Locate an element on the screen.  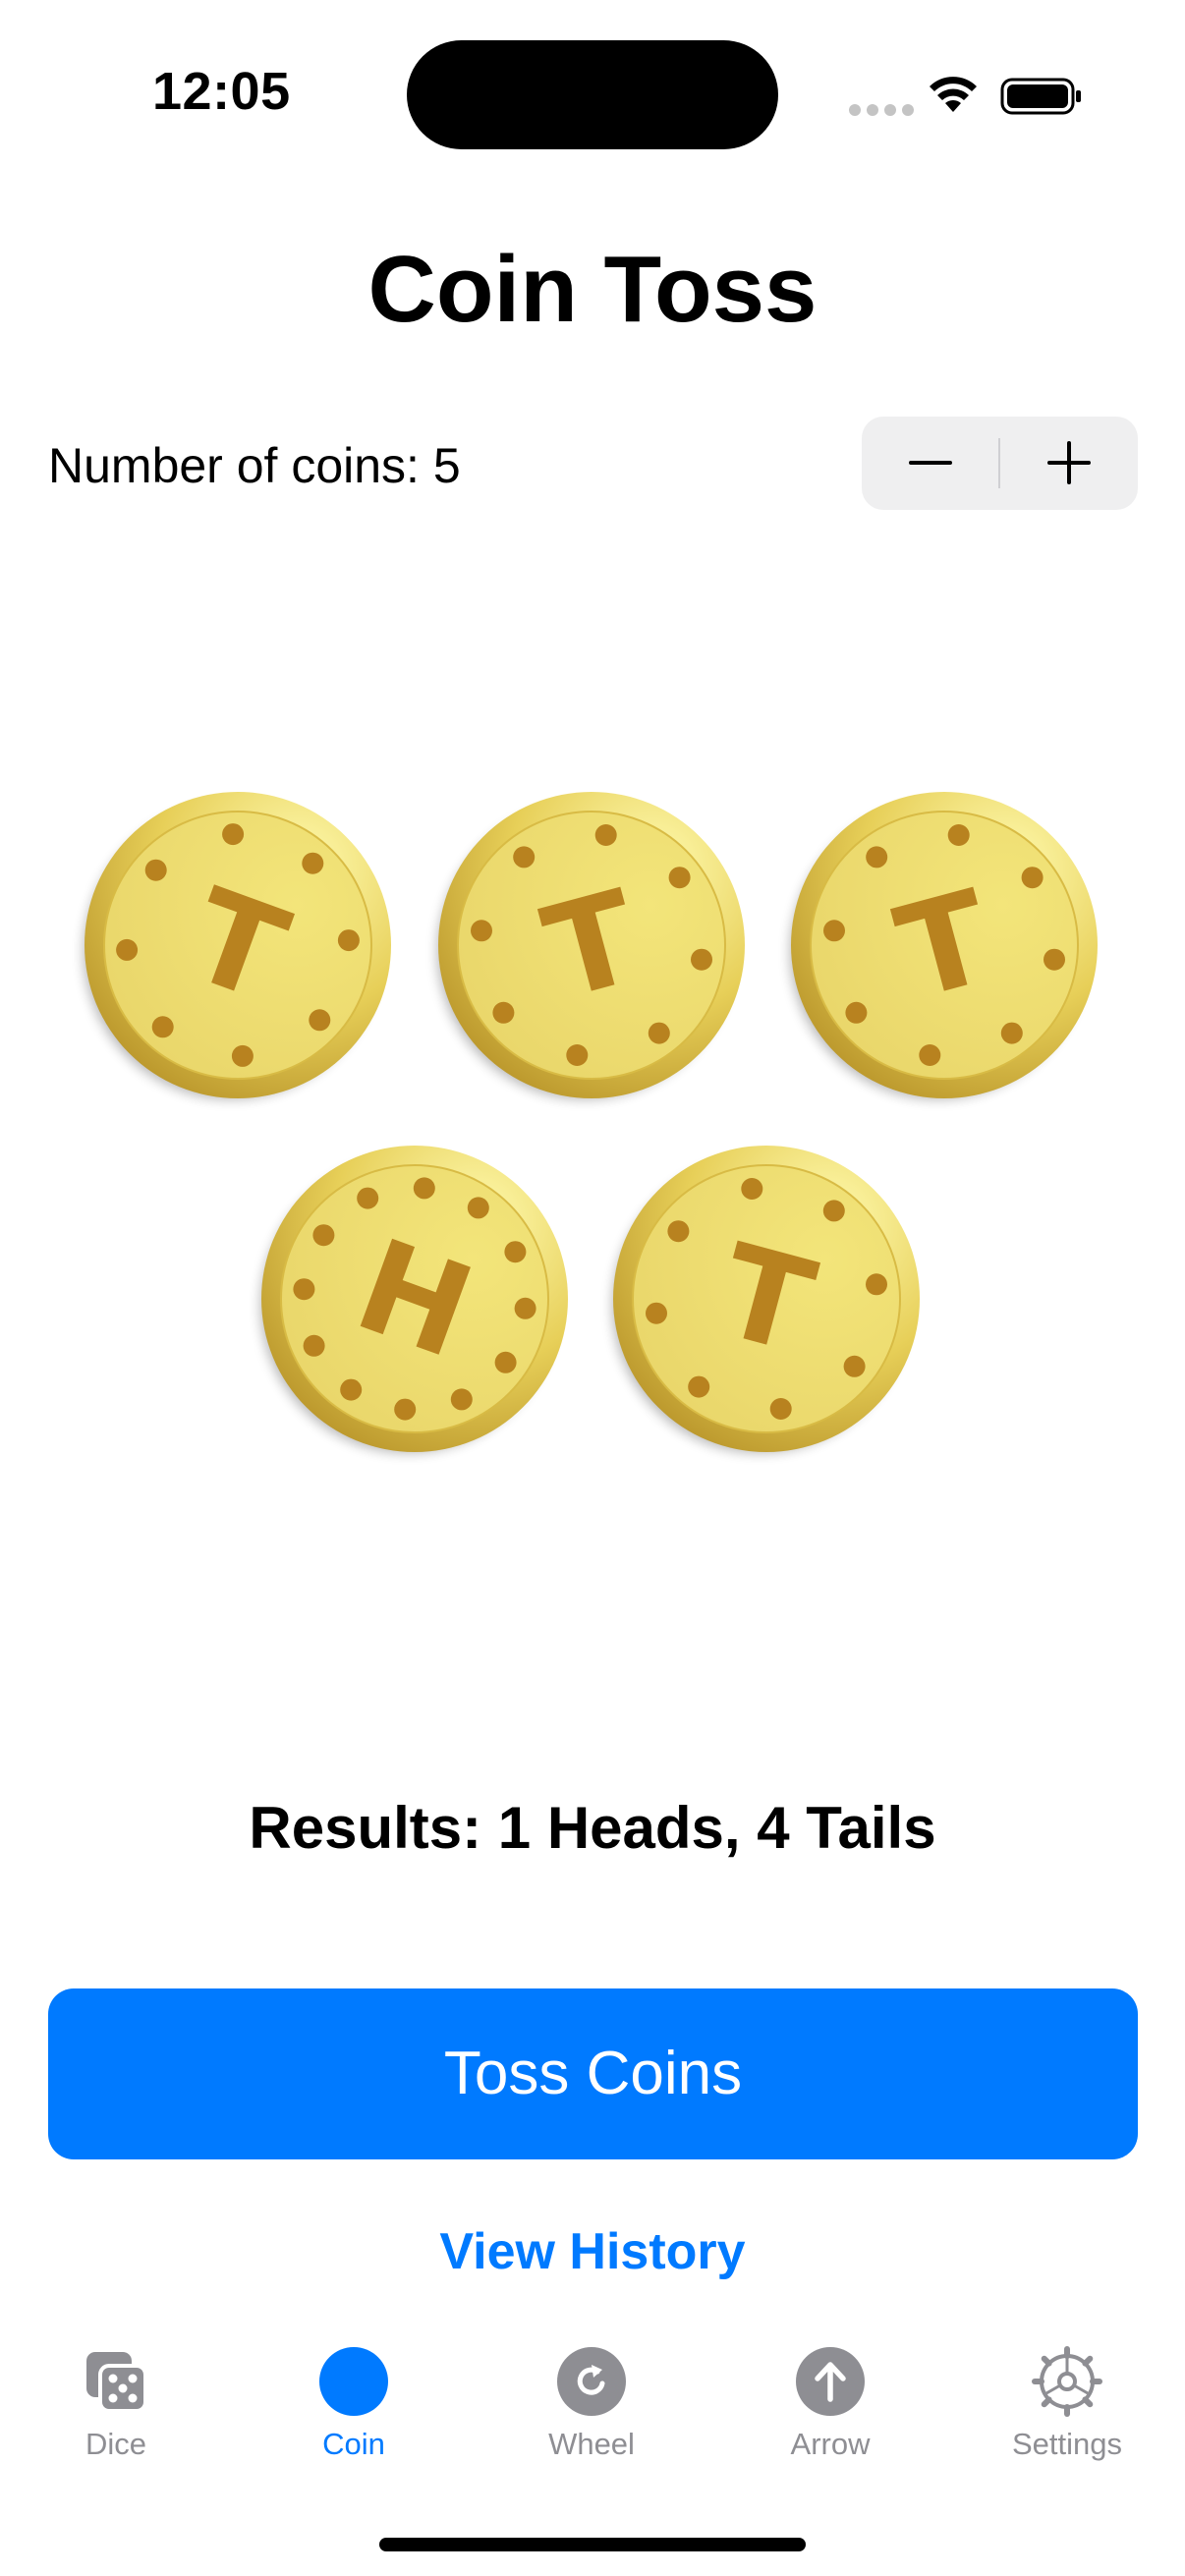
coin-icon is located at coordinates (353, 2381).